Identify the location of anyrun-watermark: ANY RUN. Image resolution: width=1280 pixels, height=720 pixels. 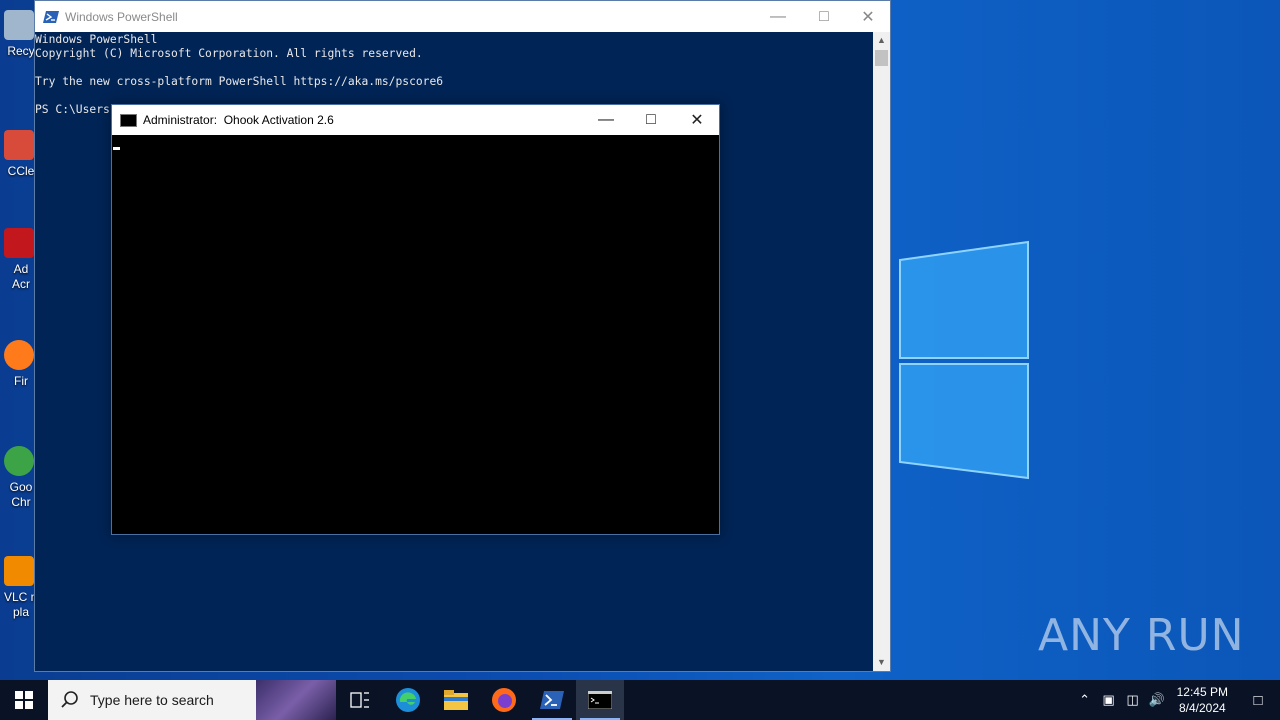
(1141, 635).